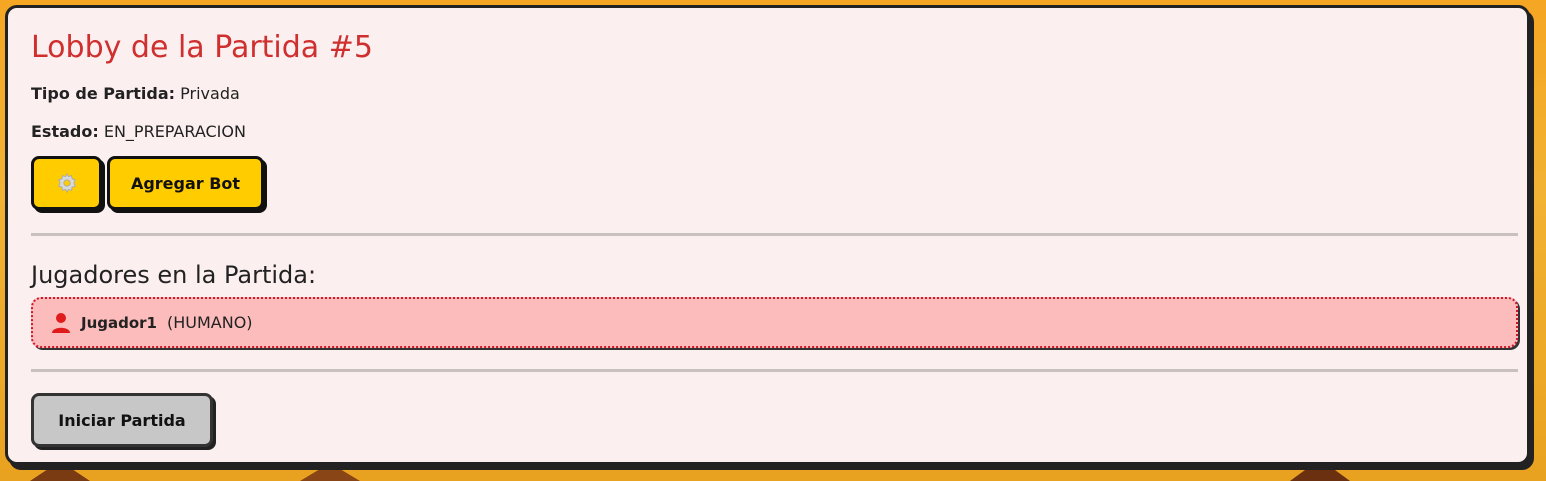  I want to click on add-bot-button: Agregar Bot, so click(185, 183).